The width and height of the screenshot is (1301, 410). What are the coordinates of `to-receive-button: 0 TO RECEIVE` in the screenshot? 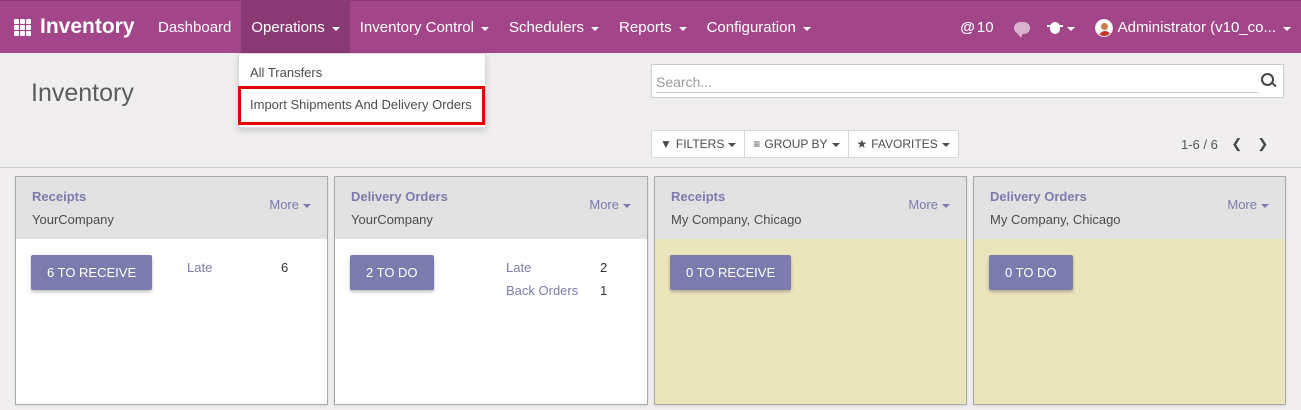 It's located at (731, 272).